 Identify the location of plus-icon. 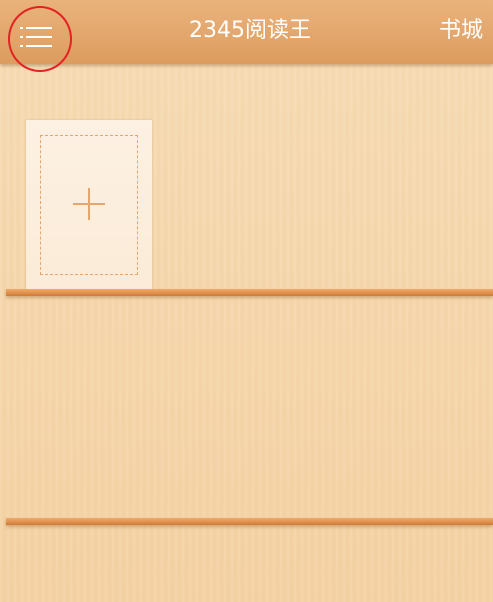
(89, 204).